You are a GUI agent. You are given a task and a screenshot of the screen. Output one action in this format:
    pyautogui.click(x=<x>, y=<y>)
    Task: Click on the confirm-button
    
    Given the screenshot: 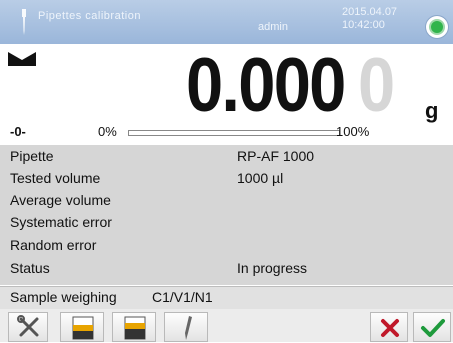 What is the action you would take?
    pyautogui.click(x=432, y=327)
    